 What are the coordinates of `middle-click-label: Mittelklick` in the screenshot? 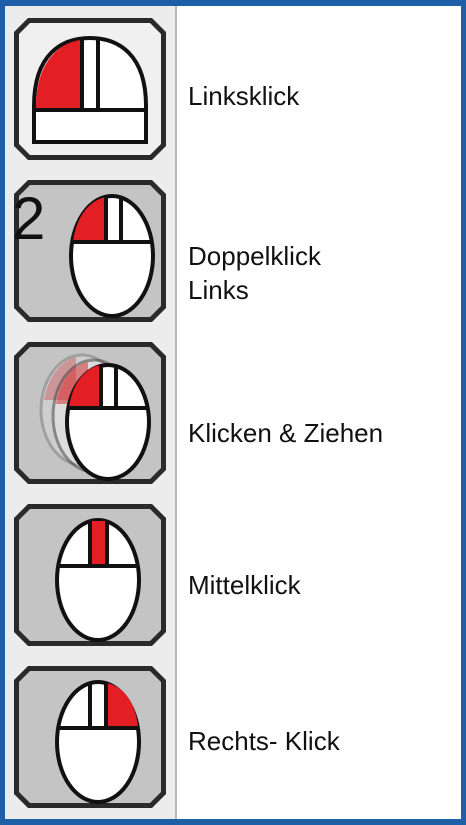 It's located at (244, 585).